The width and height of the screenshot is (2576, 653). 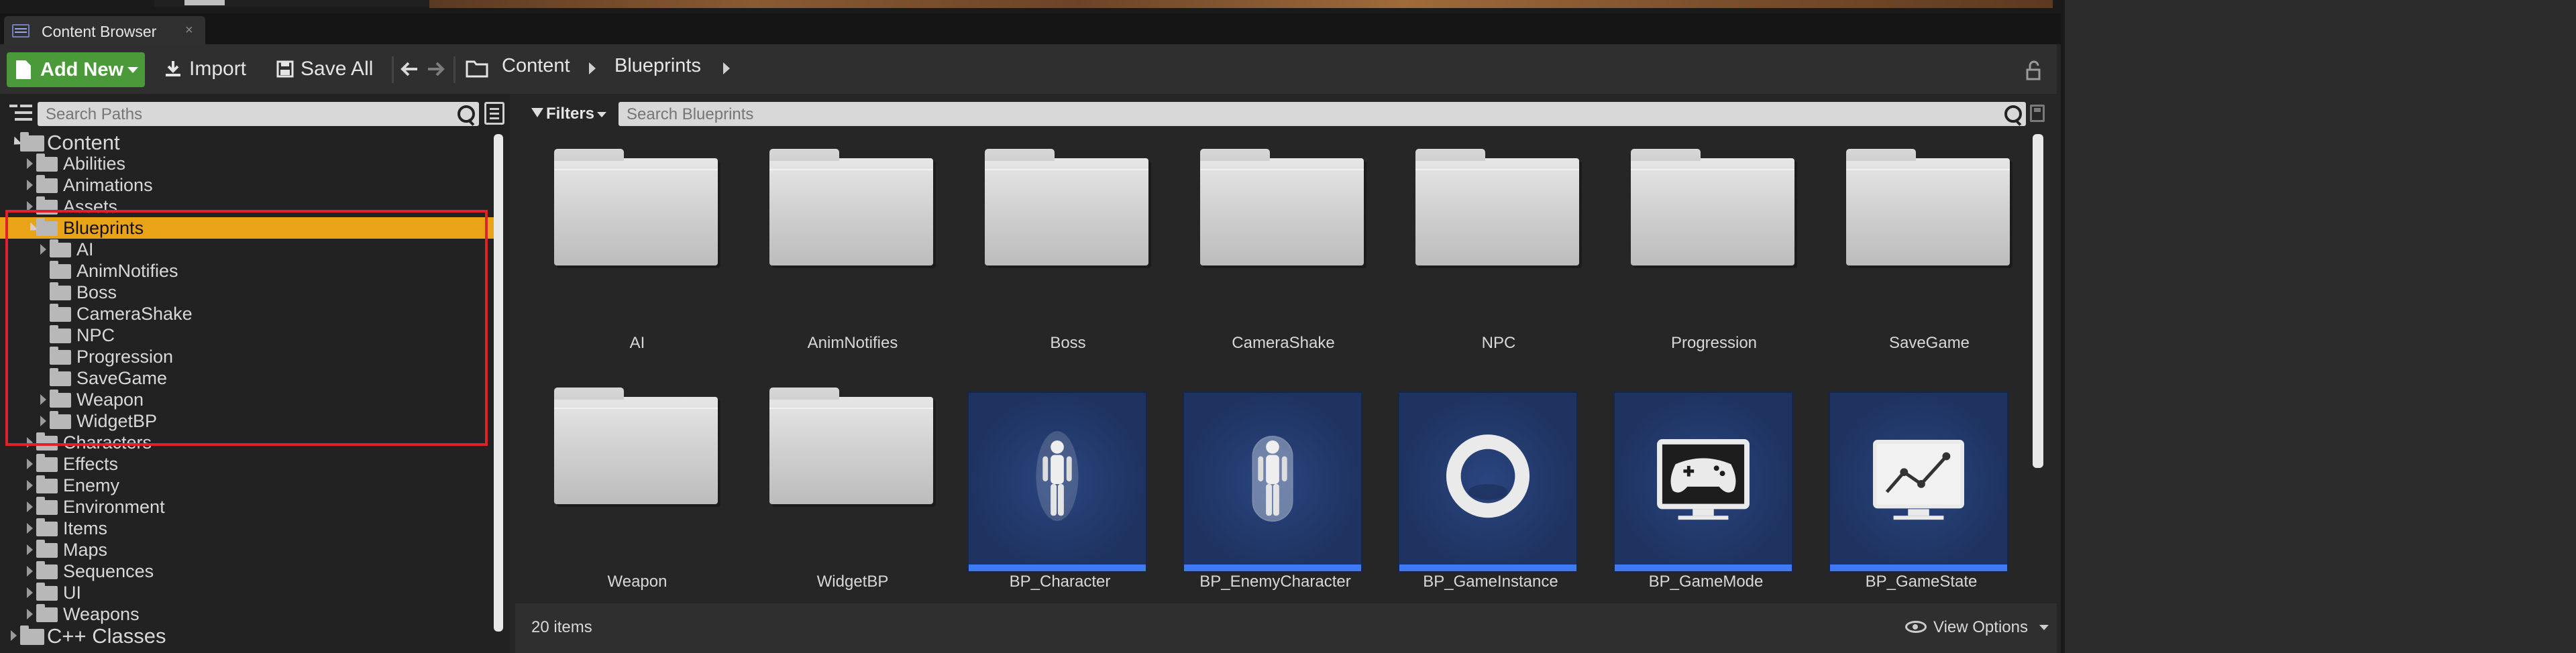 I want to click on tree-item-maps: Maps, so click(x=248, y=549).